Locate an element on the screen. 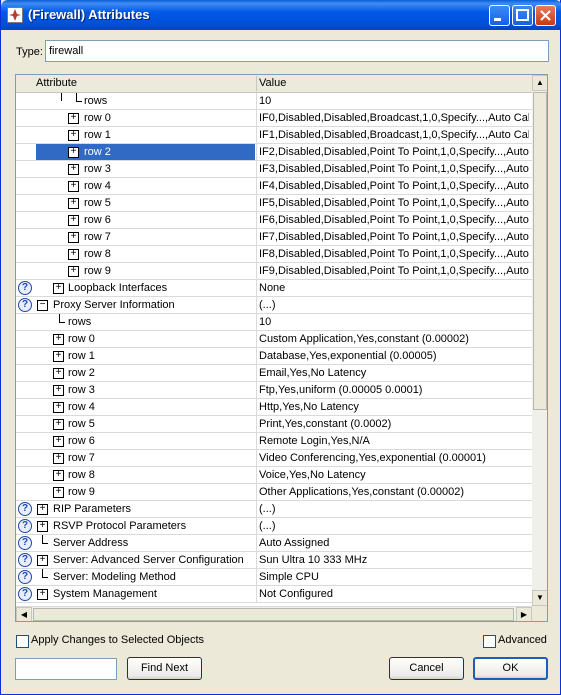 This screenshot has height=695, width=561. table-row: ? + RIP Parameters (...) is located at coordinates (274, 509).